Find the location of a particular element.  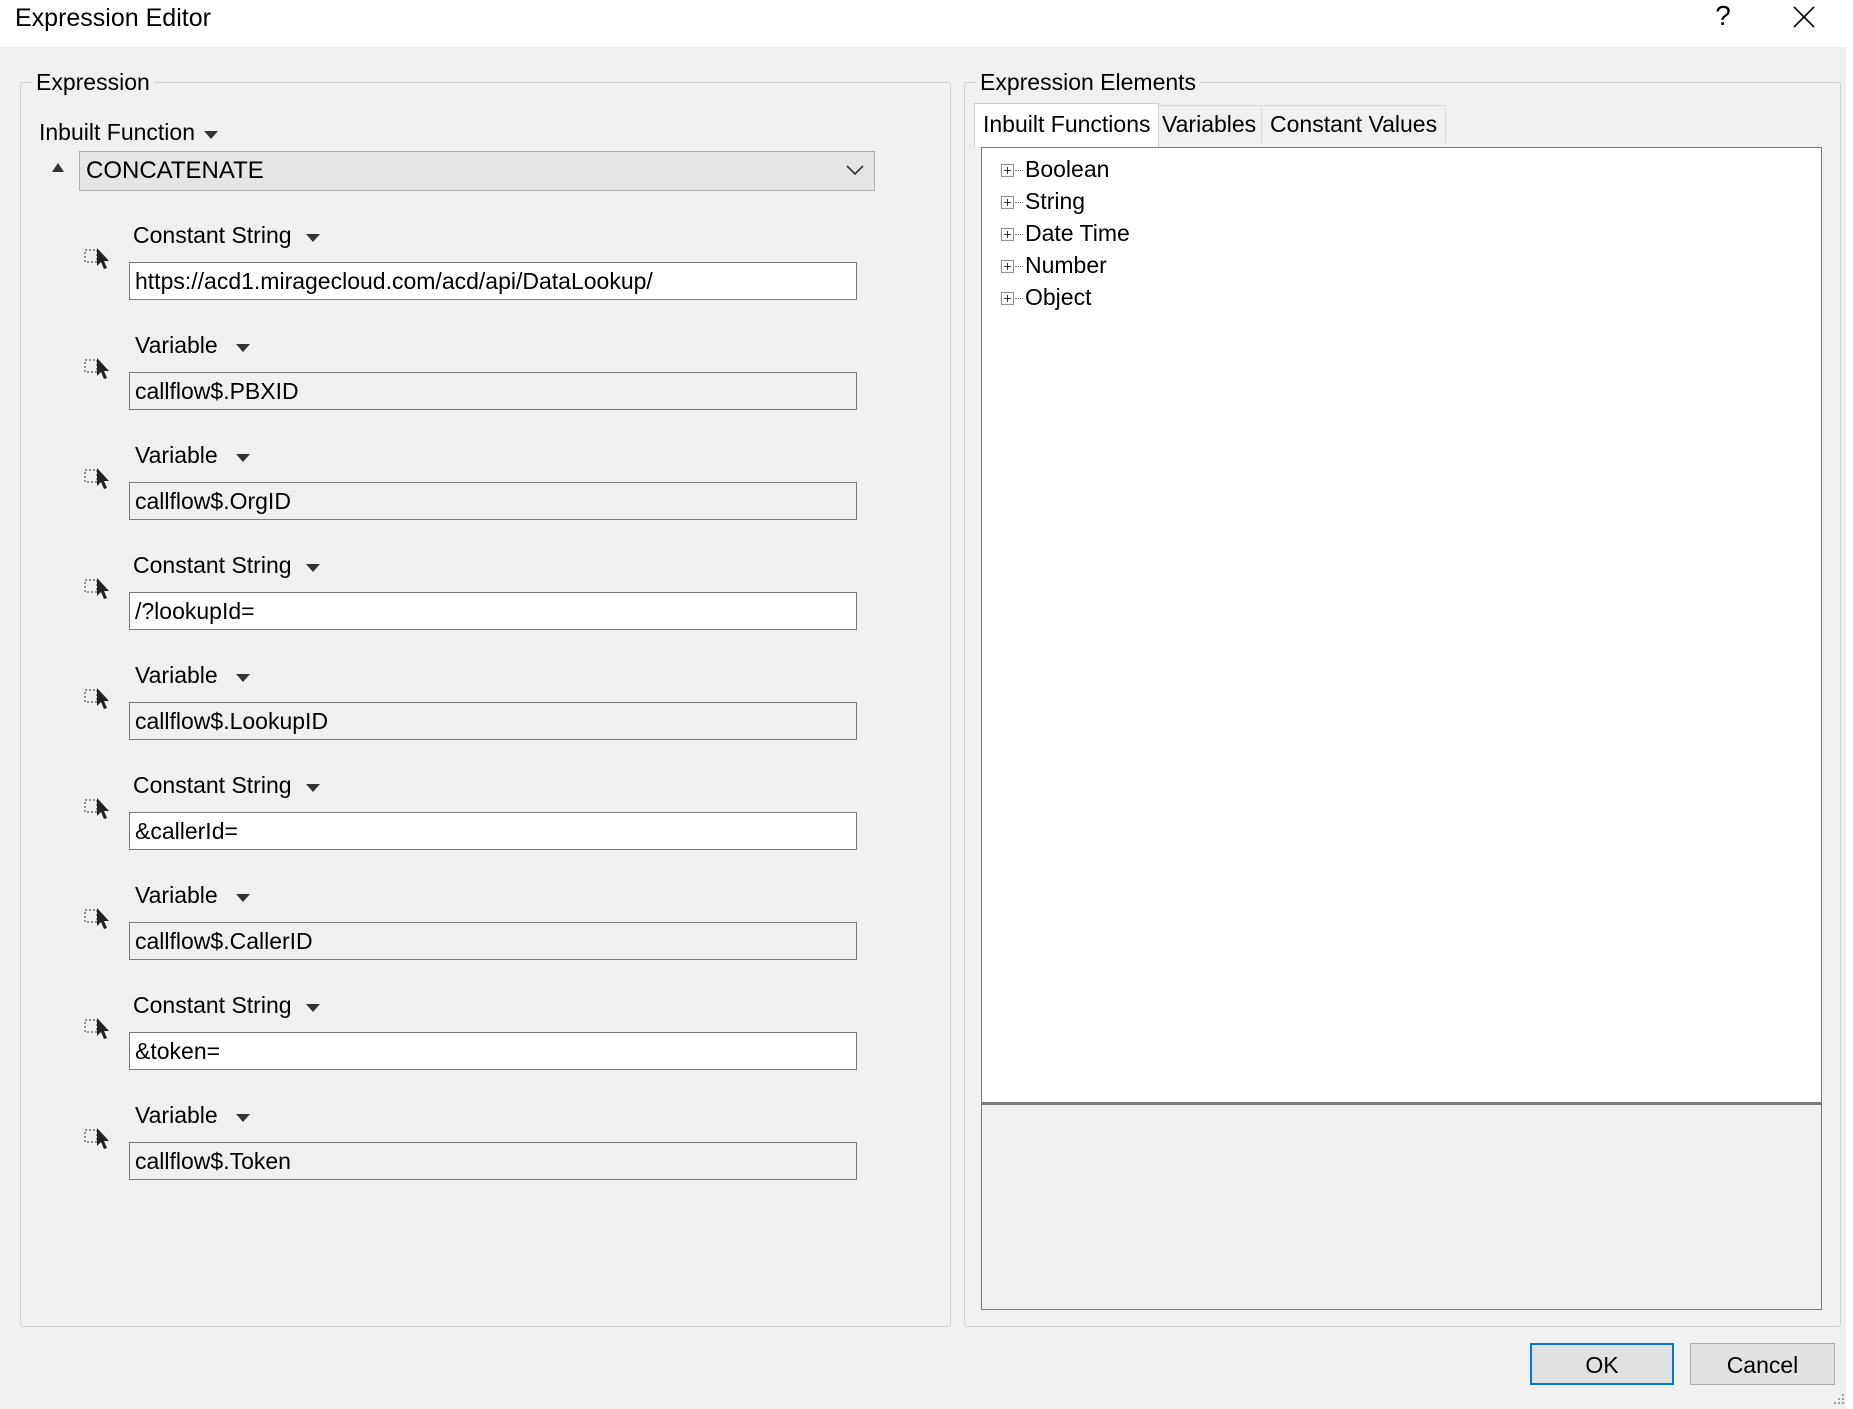

function-type-dropdown: Inbuilt Function is located at coordinates (117, 132).